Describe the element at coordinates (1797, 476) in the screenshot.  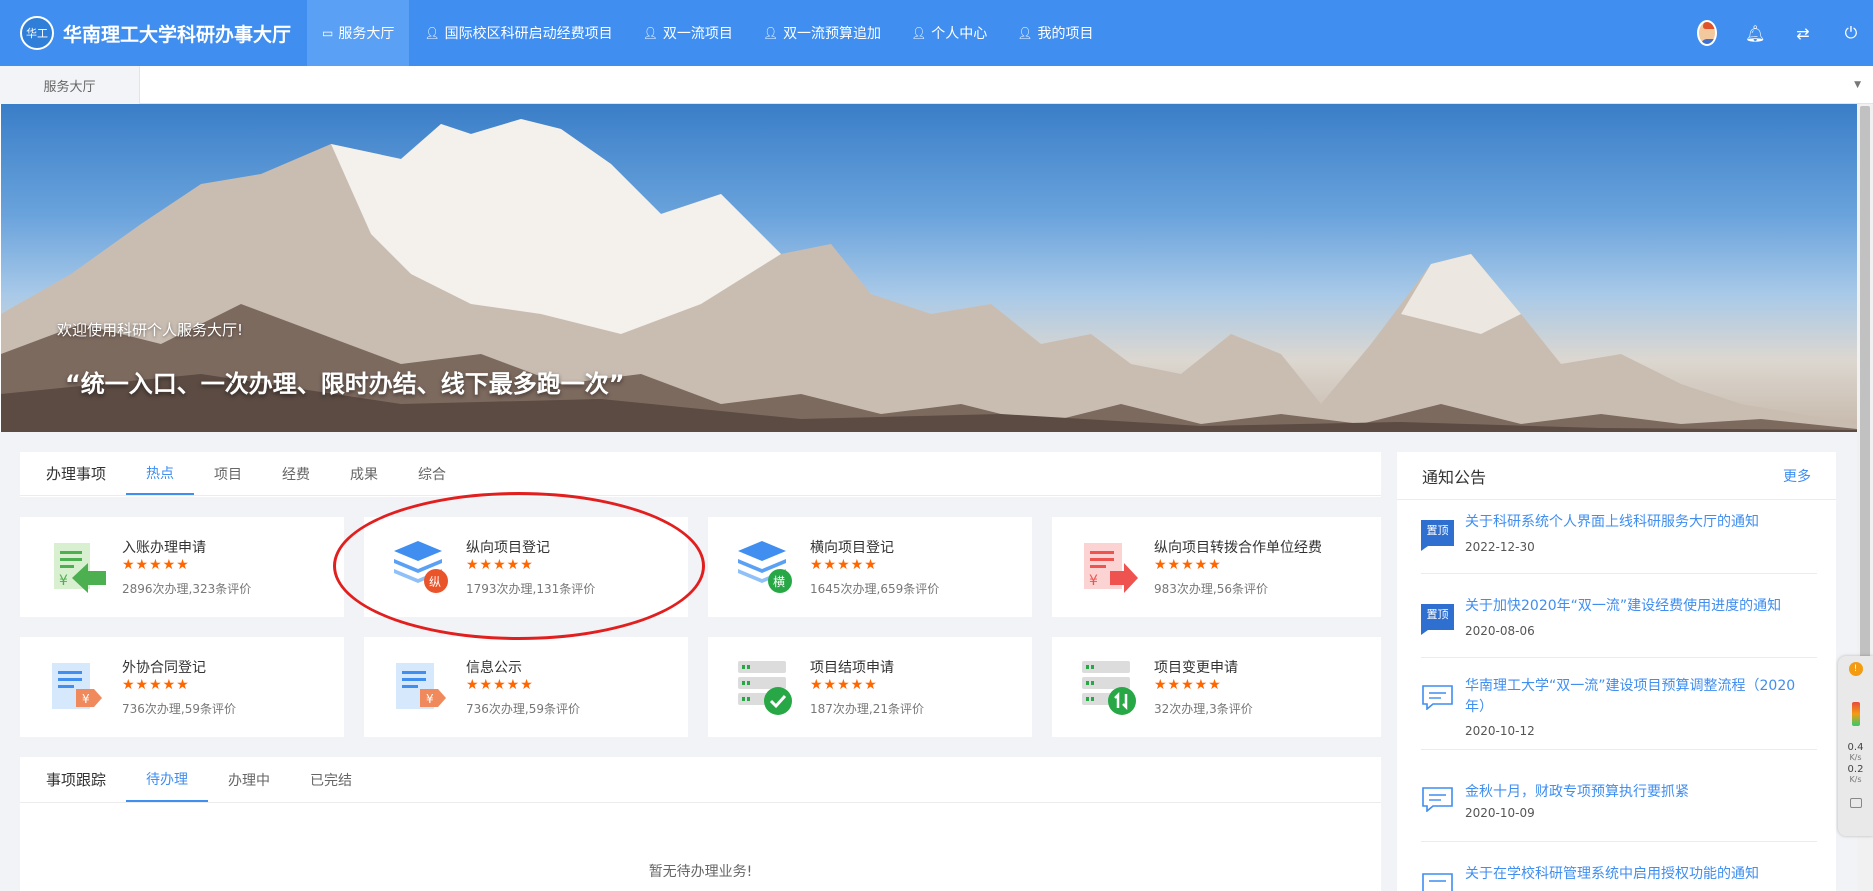
I see `more-link: 更多` at that location.